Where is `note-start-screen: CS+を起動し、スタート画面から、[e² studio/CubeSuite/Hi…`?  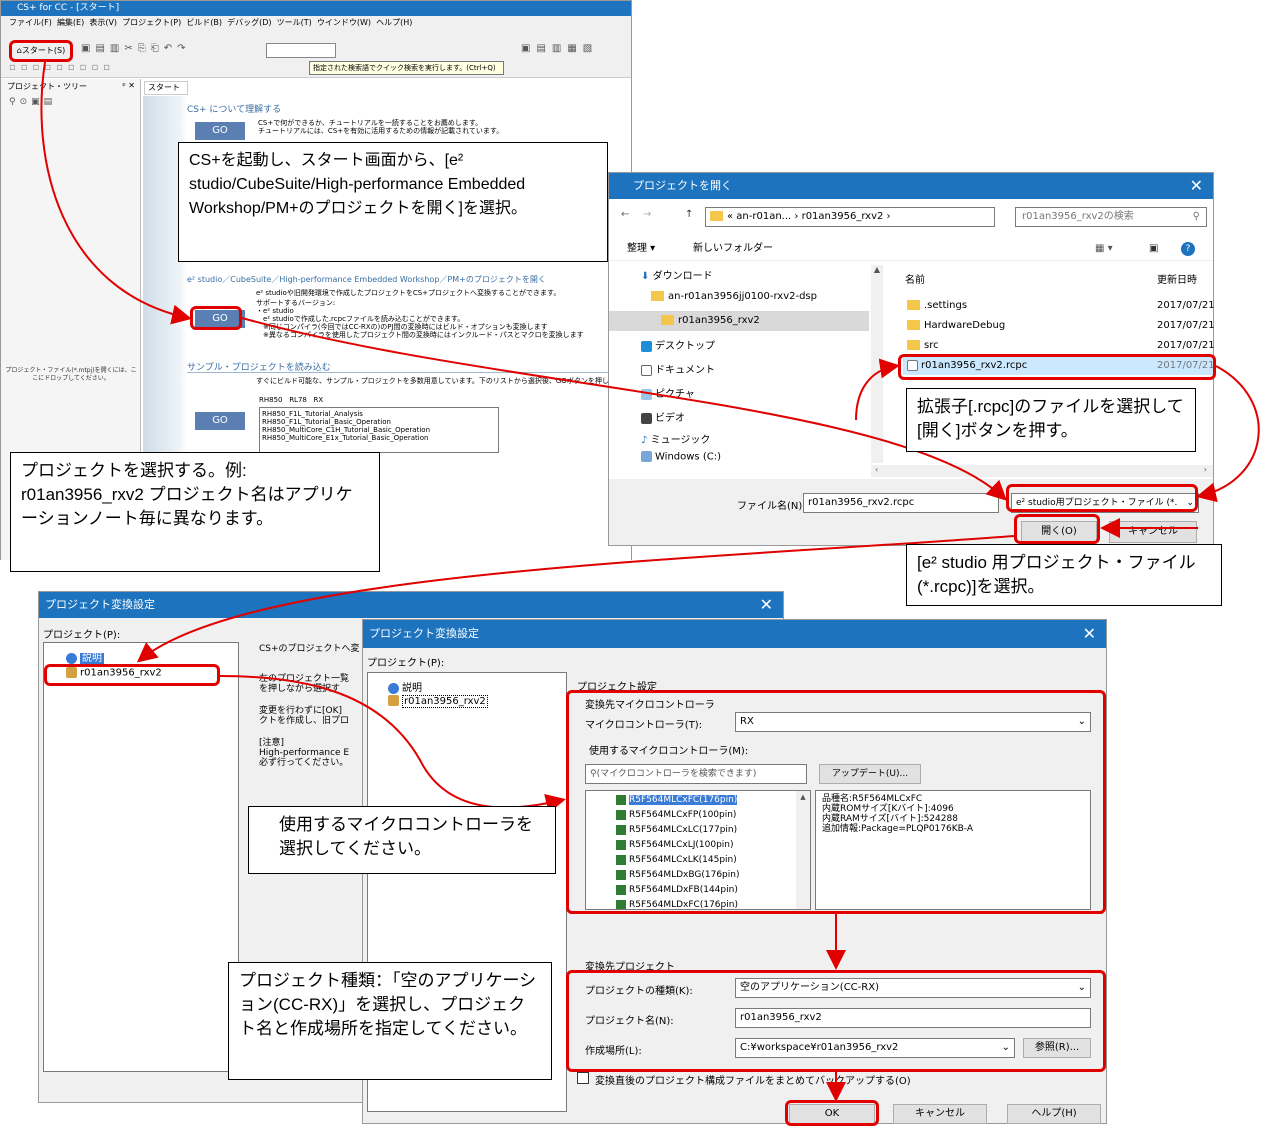 note-start-screen: CS+を起動し、スタート画面から、[e² studio/CubeSuite/Hi… is located at coordinates (393, 202).